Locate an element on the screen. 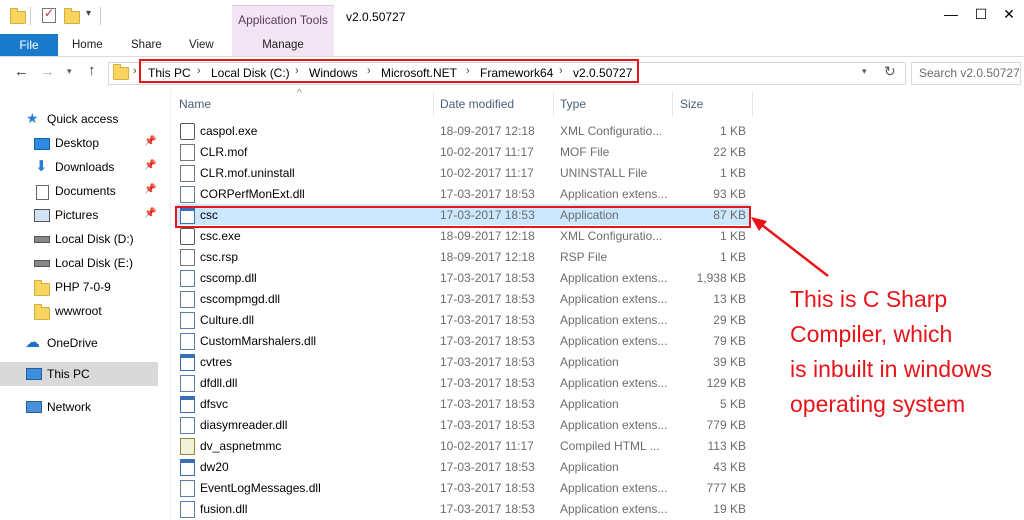 This screenshot has width=1024, height=520. customize-toolbar-icon: ▾ is located at coordinates (88, 13).